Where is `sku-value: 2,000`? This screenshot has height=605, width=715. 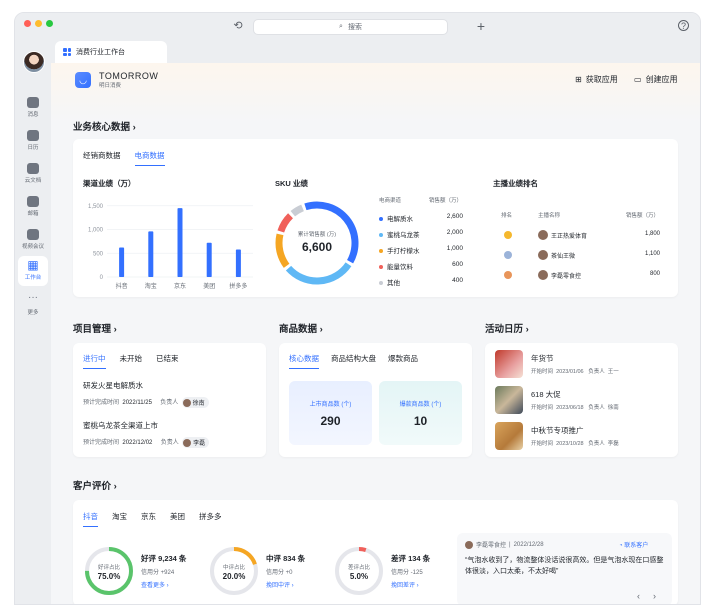 sku-value: 2,000 is located at coordinates (454, 232).